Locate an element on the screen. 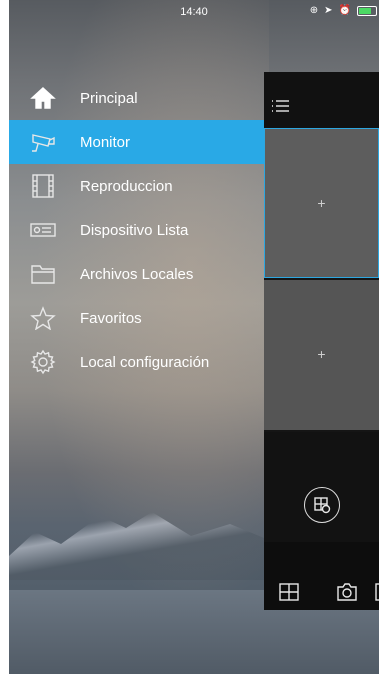 This screenshot has height=674, width=379. home-icon is located at coordinates (43, 98).